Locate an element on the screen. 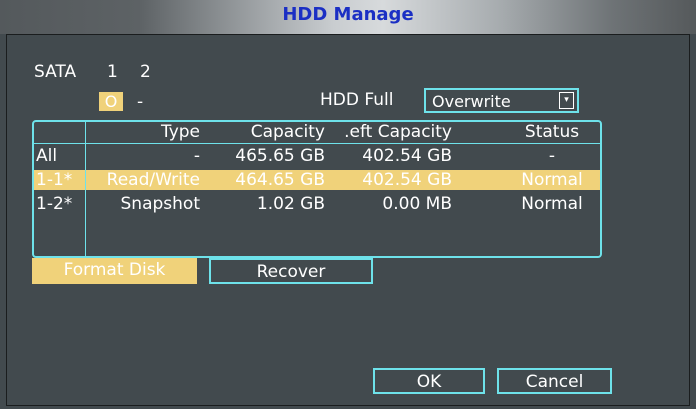 Image resolution: width=696 pixels, height=409 pixels. header-capacity: Capacity is located at coordinates (287, 132).